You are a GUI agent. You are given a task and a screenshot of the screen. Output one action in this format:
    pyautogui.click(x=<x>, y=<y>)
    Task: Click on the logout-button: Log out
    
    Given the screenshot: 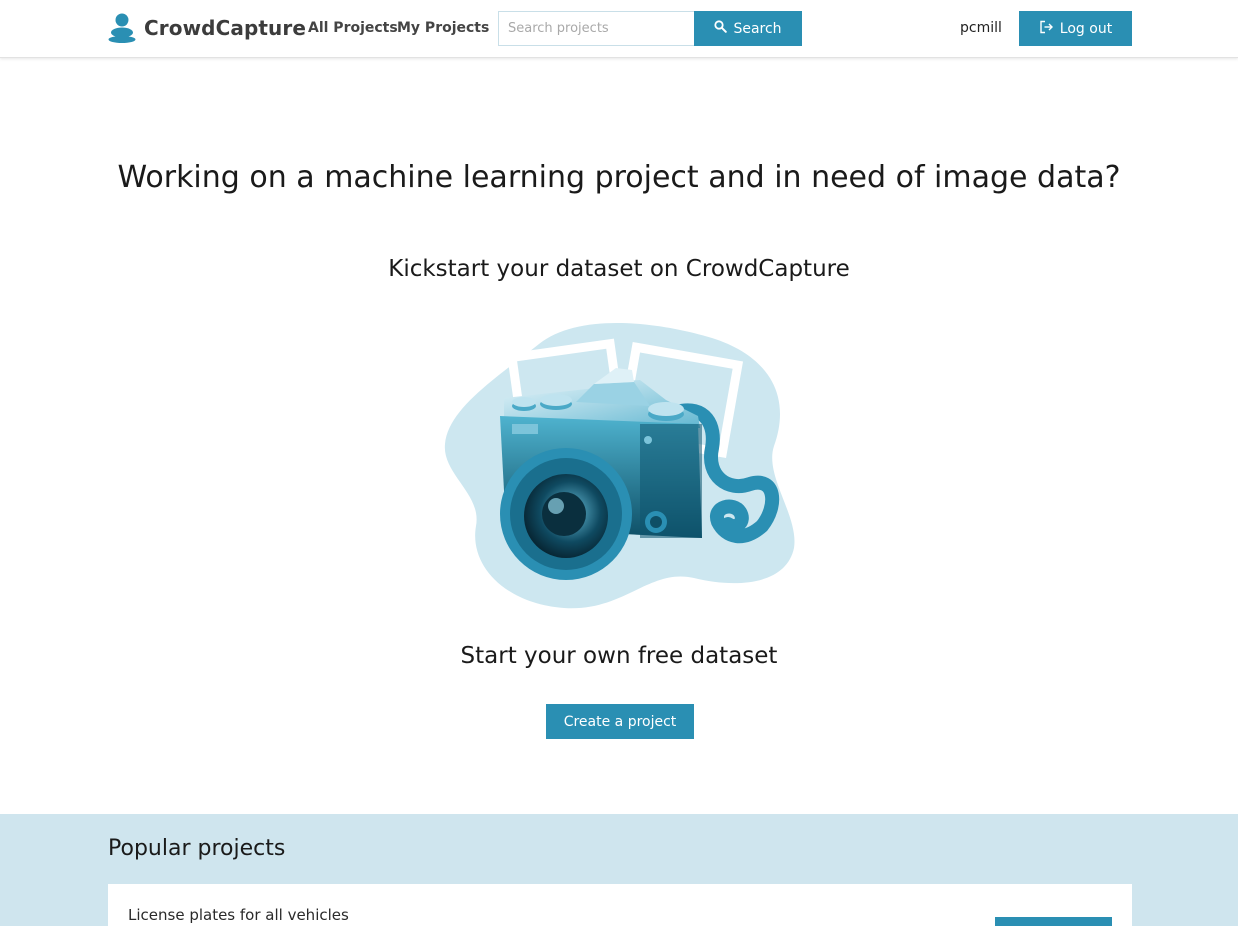 What is the action you would take?
    pyautogui.click(x=1075, y=28)
    